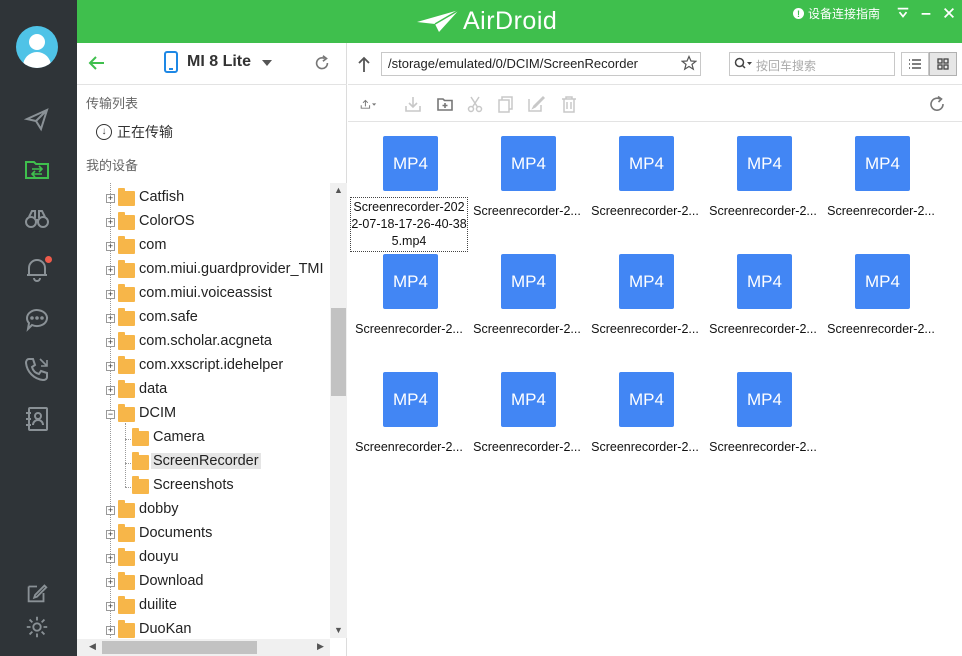 Image resolution: width=962 pixels, height=656 pixels. What do you see at coordinates (37, 169) in the screenshot?
I see `file-transfer-icon` at bounding box center [37, 169].